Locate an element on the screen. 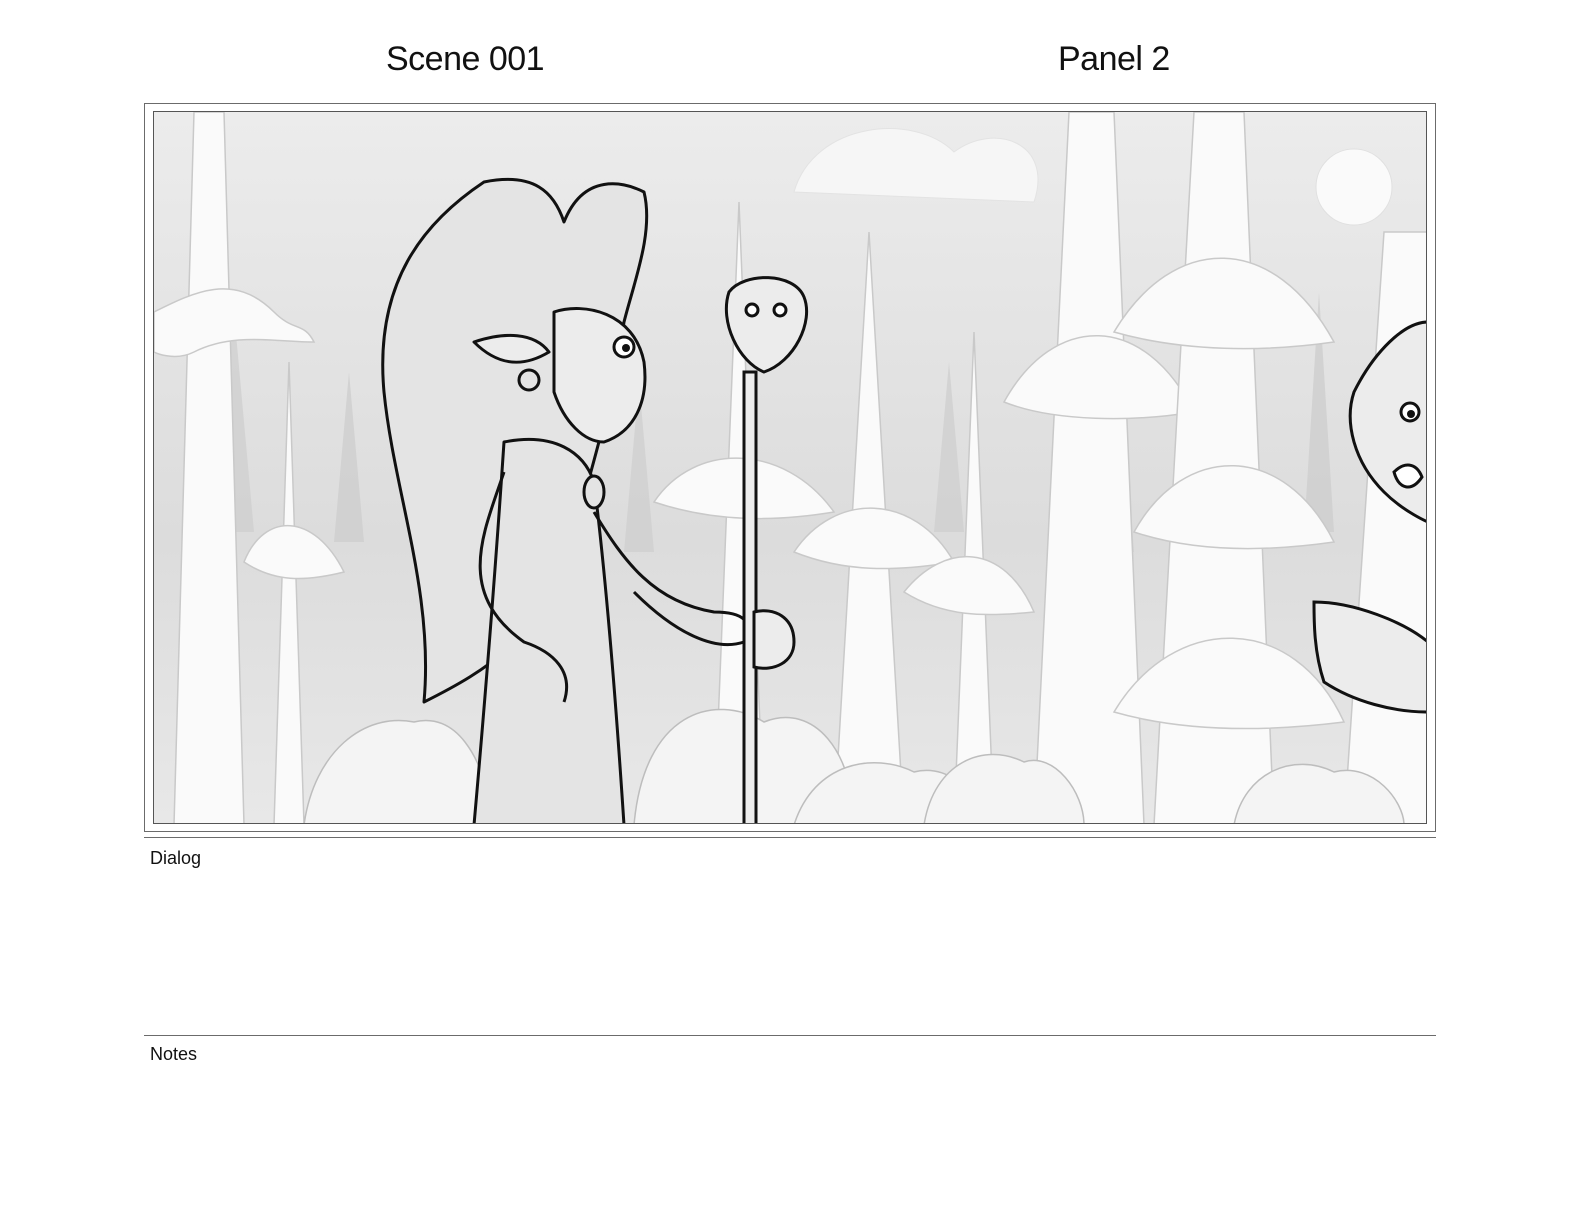 Image resolution: width=1584 pixels, height=1224 pixels. notes-label: Notes is located at coordinates (174, 1054).